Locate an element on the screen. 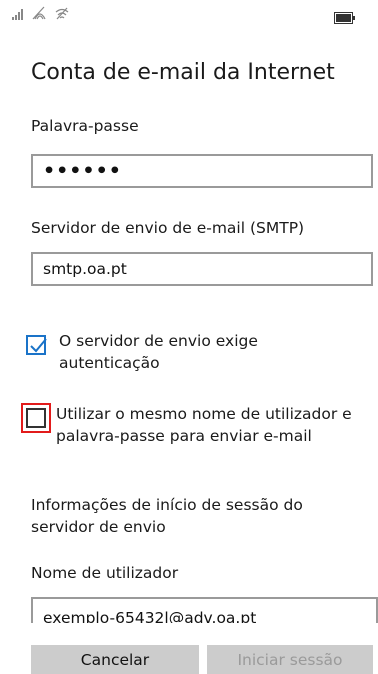 Image resolution: width=378 pixels, height=674 pixels. cancel-button: Cancelar is located at coordinates (115, 659).